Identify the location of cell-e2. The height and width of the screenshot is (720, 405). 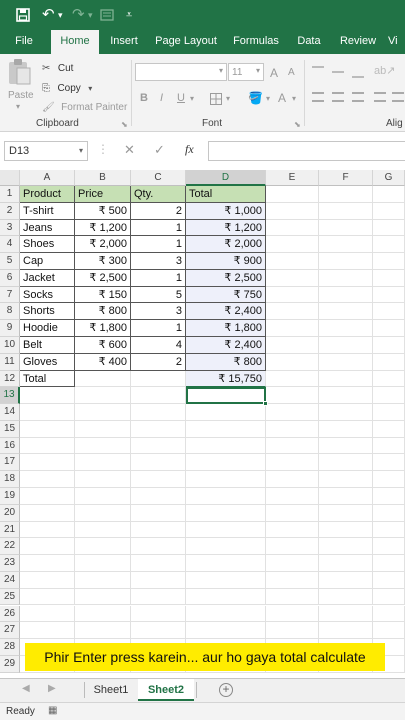
(292, 211).